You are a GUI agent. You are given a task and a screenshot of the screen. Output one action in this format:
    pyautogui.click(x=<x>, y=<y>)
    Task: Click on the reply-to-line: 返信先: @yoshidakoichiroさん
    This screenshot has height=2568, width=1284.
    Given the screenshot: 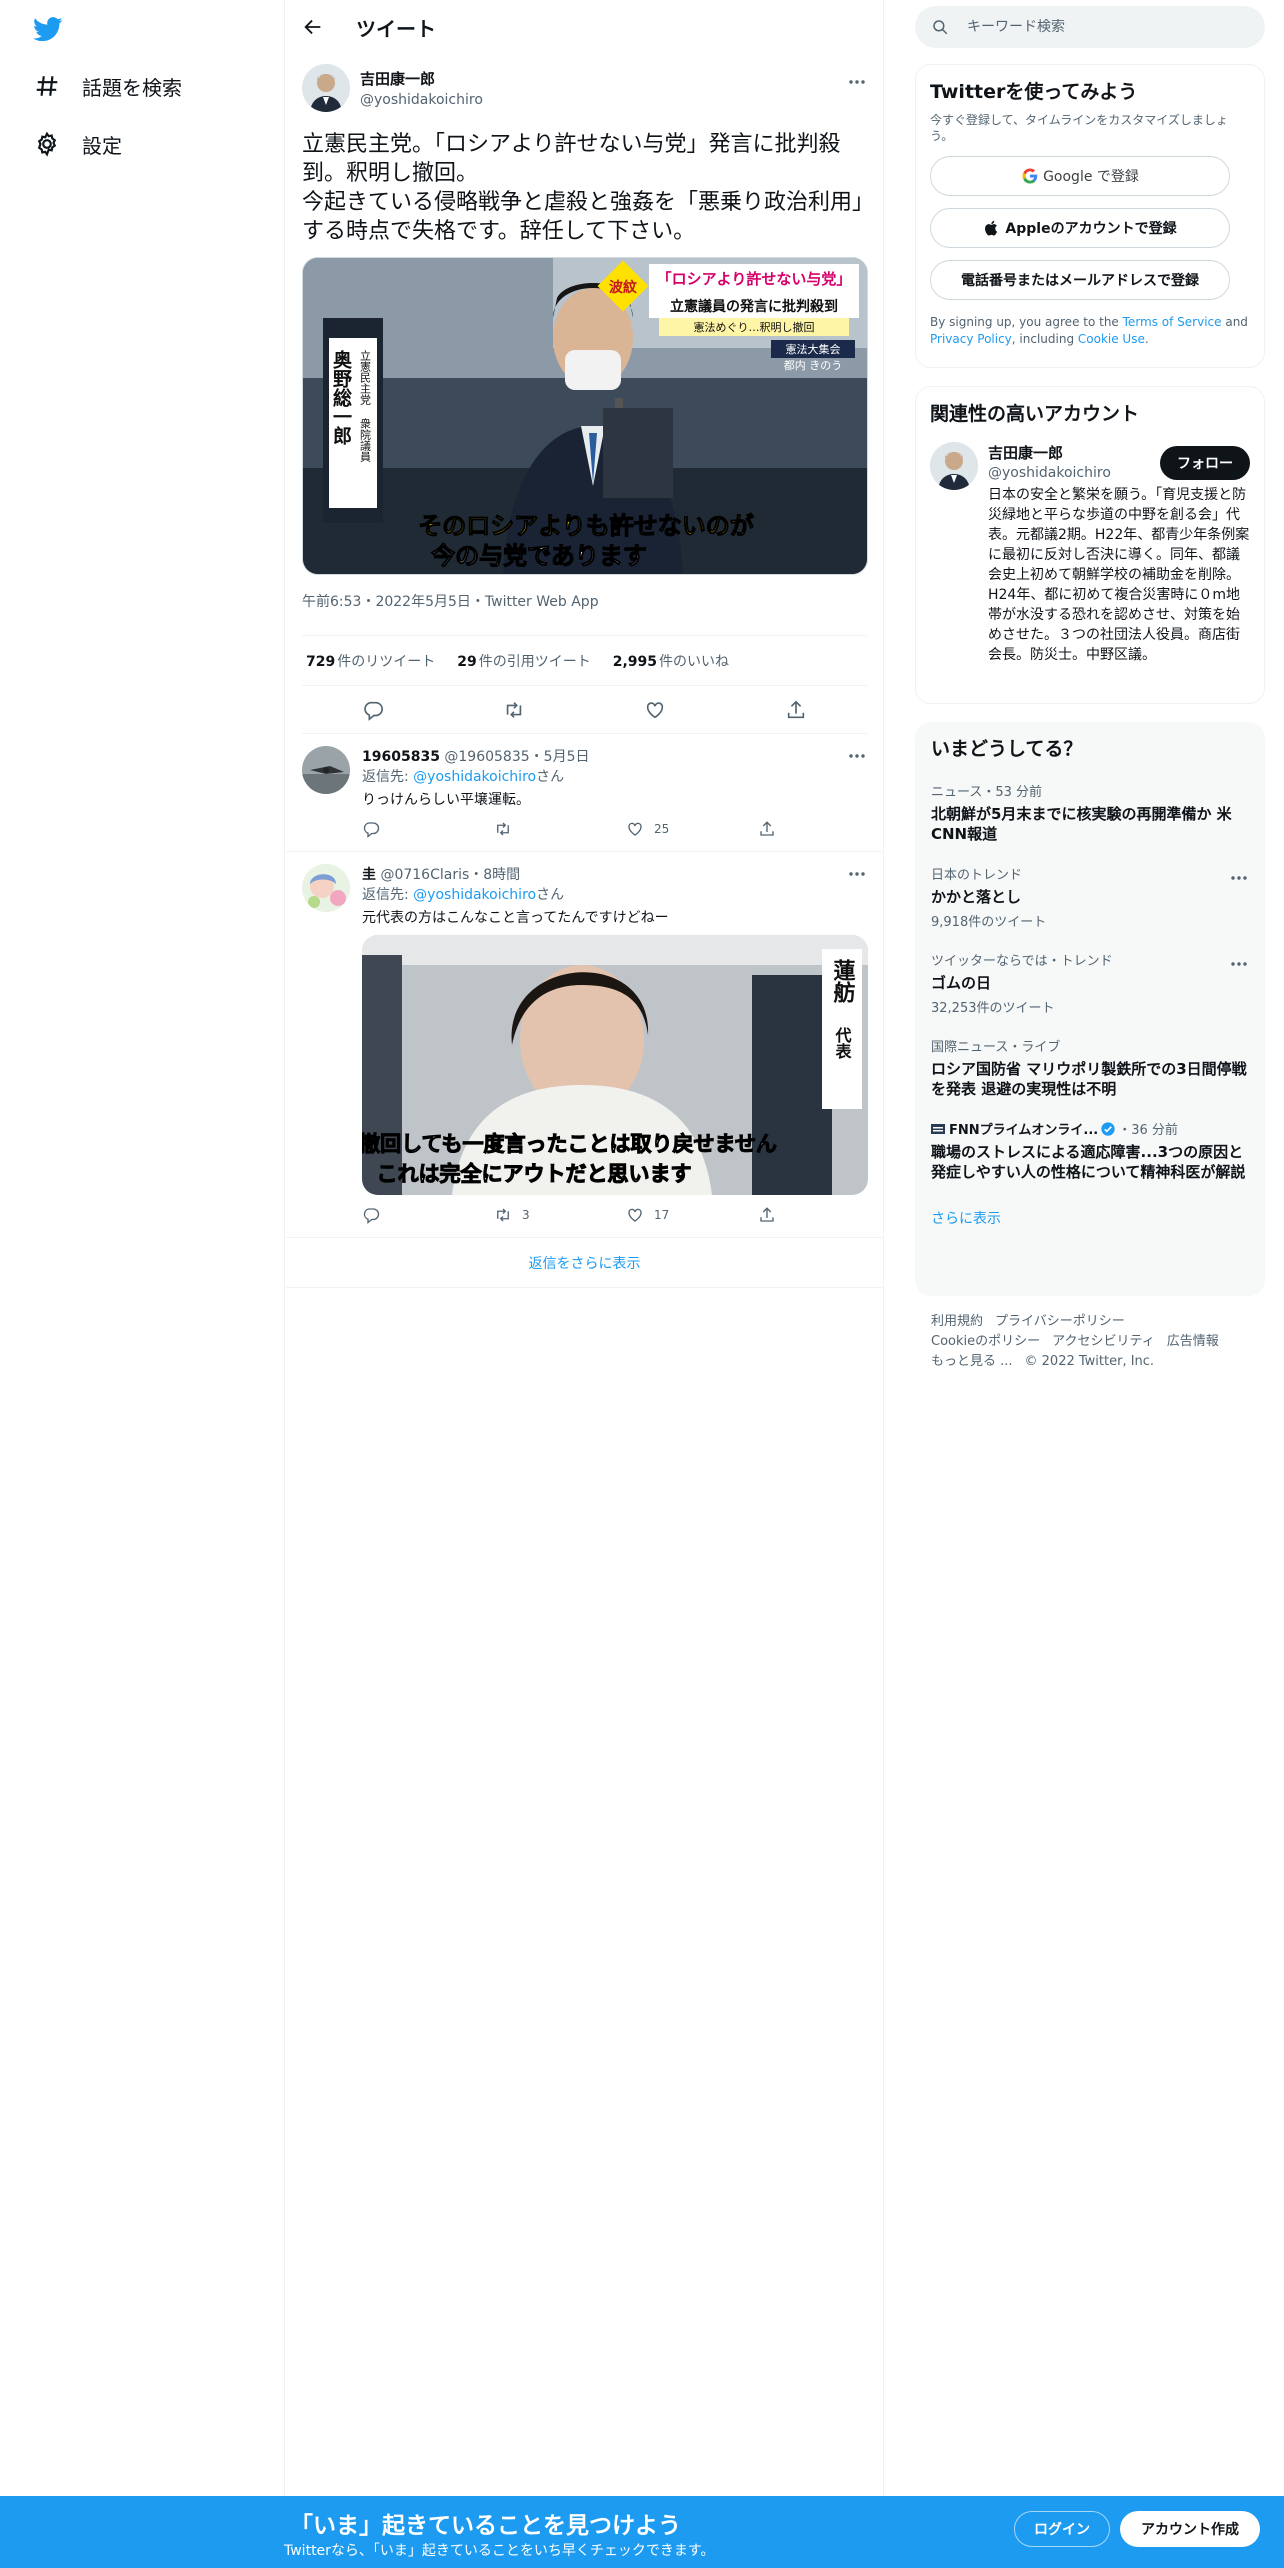 What is the action you would take?
    pyautogui.click(x=626, y=894)
    